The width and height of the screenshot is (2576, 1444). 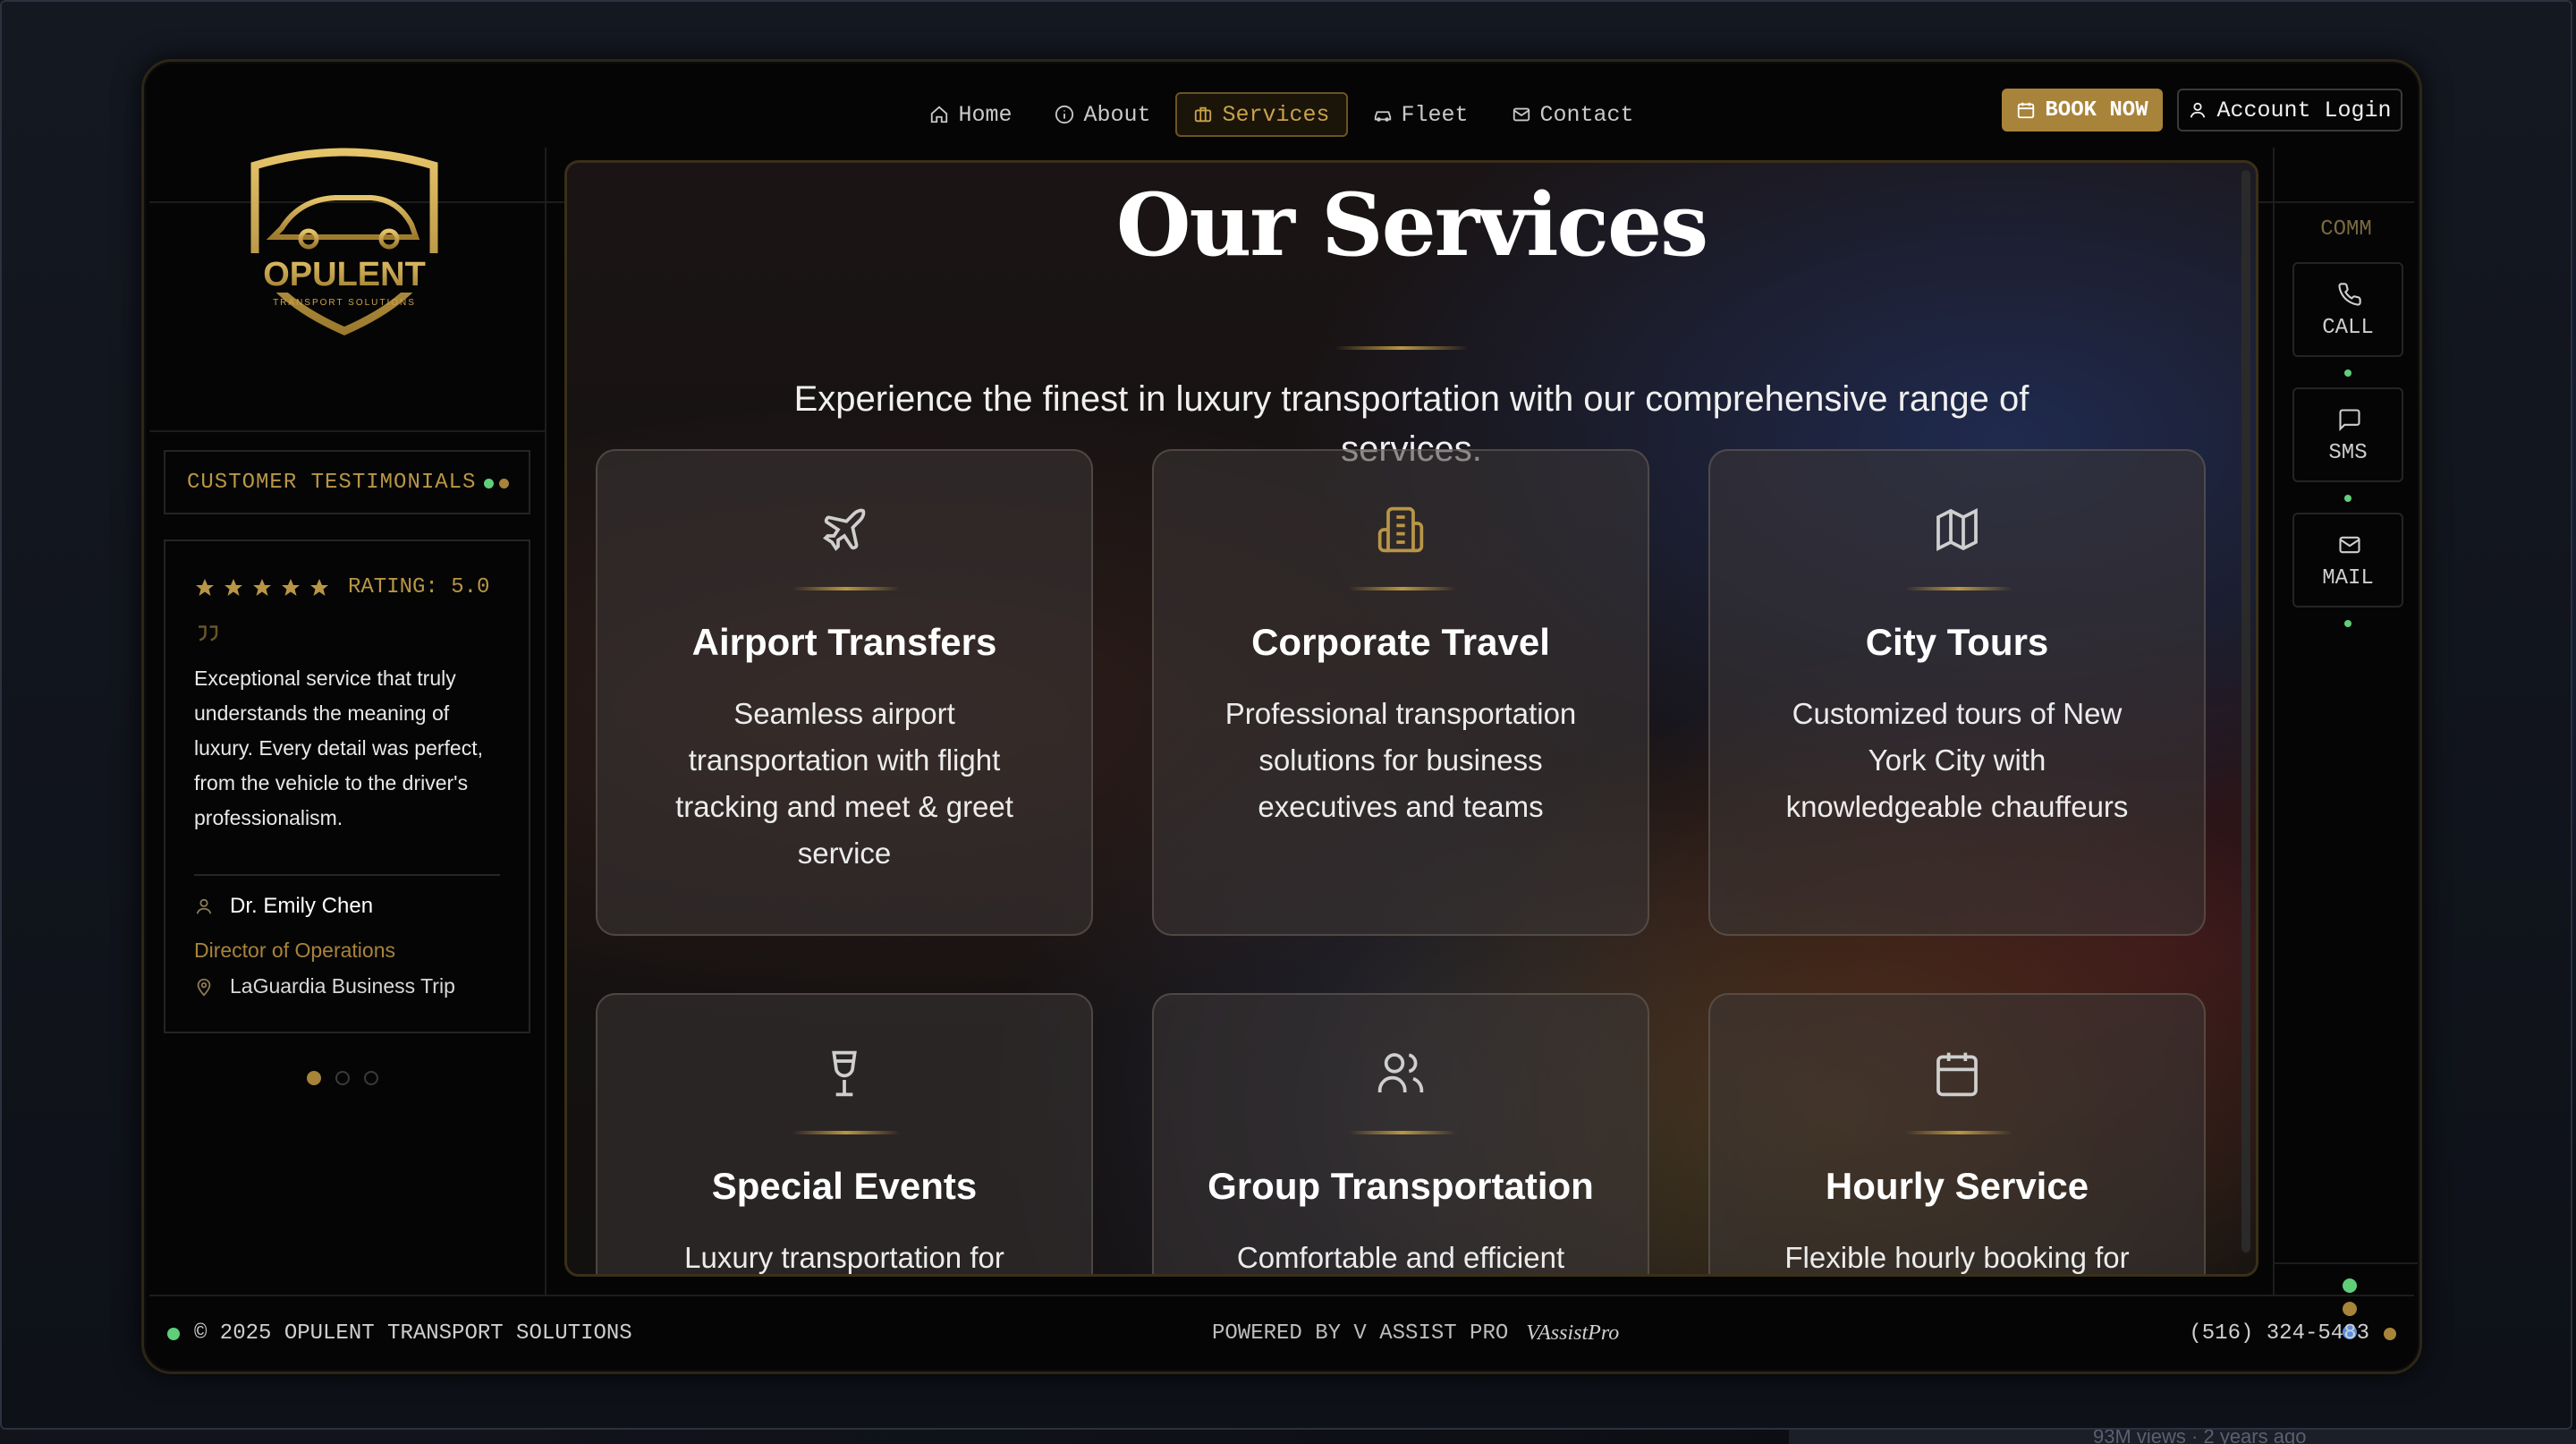 What do you see at coordinates (1957, 1186) in the screenshot?
I see `service-title: Hourly Service` at bounding box center [1957, 1186].